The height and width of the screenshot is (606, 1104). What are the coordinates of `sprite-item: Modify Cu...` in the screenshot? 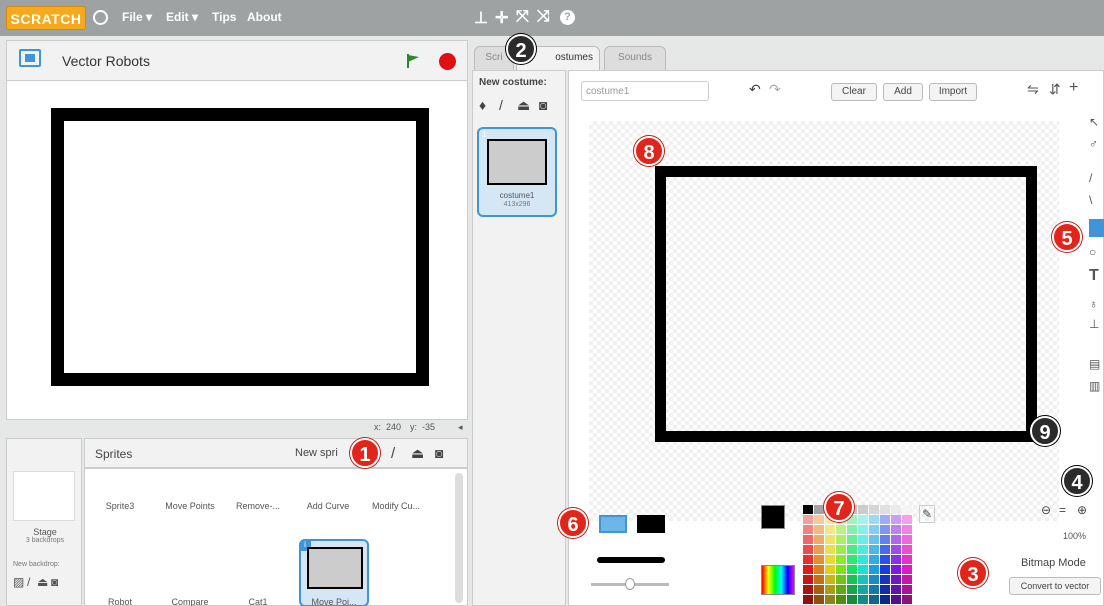 It's located at (396, 506).